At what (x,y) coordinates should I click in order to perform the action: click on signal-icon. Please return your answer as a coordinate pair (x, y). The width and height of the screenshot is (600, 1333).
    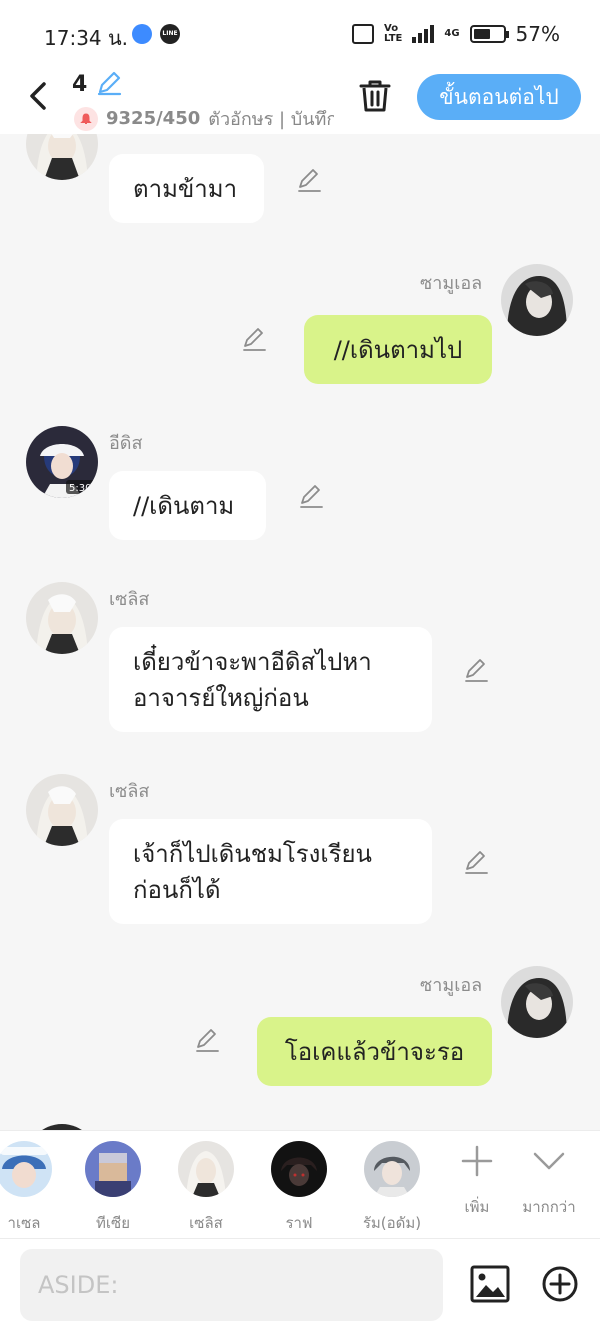
    Looking at the image, I should click on (423, 34).